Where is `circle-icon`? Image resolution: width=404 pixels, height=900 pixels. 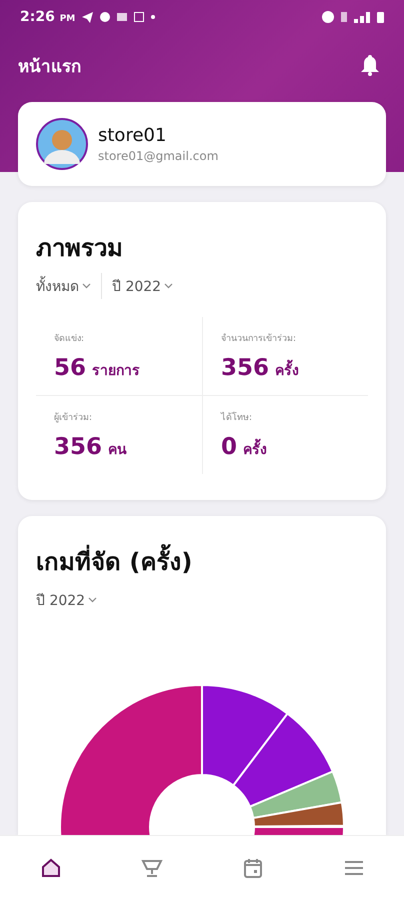 circle-icon is located at coordinates (105, 17).